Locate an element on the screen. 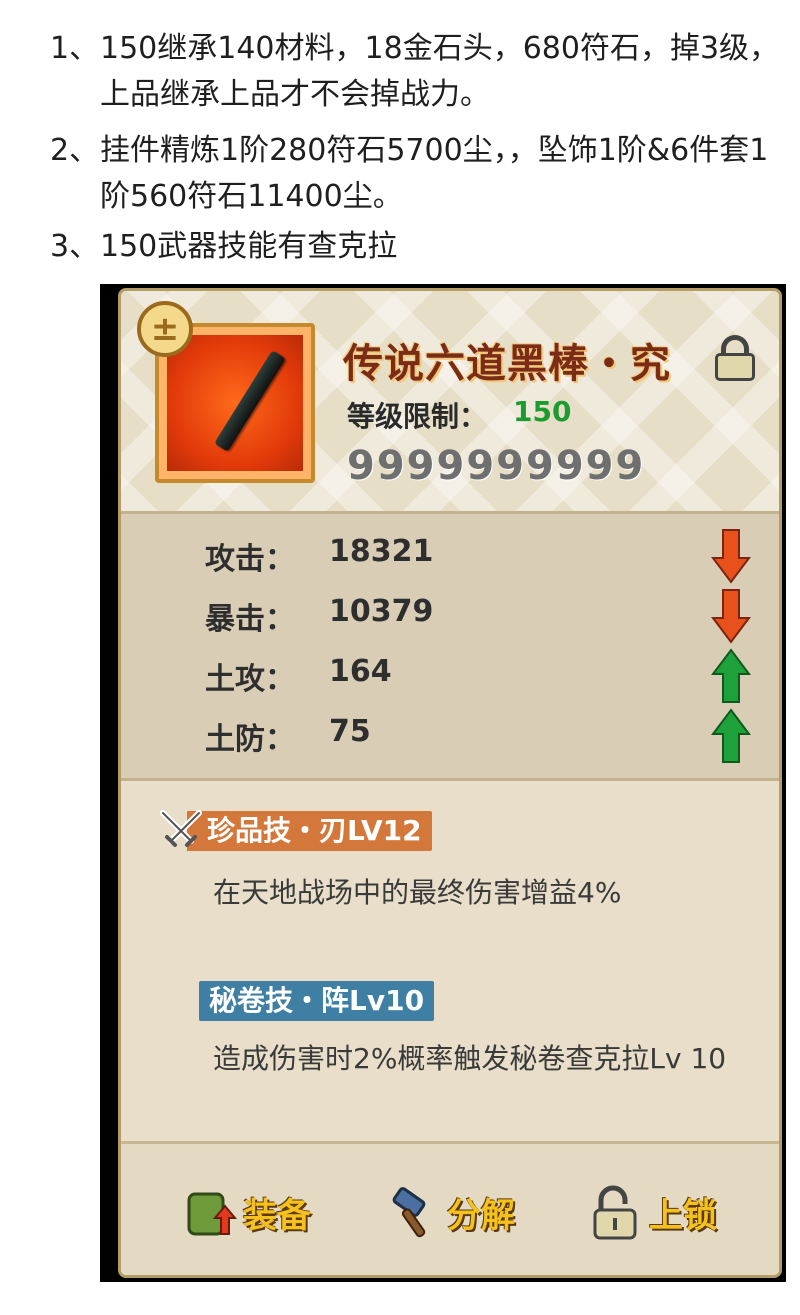  skill-description: 在天地战场中的最终伤害增益4% is located at coordinates (417, 892).